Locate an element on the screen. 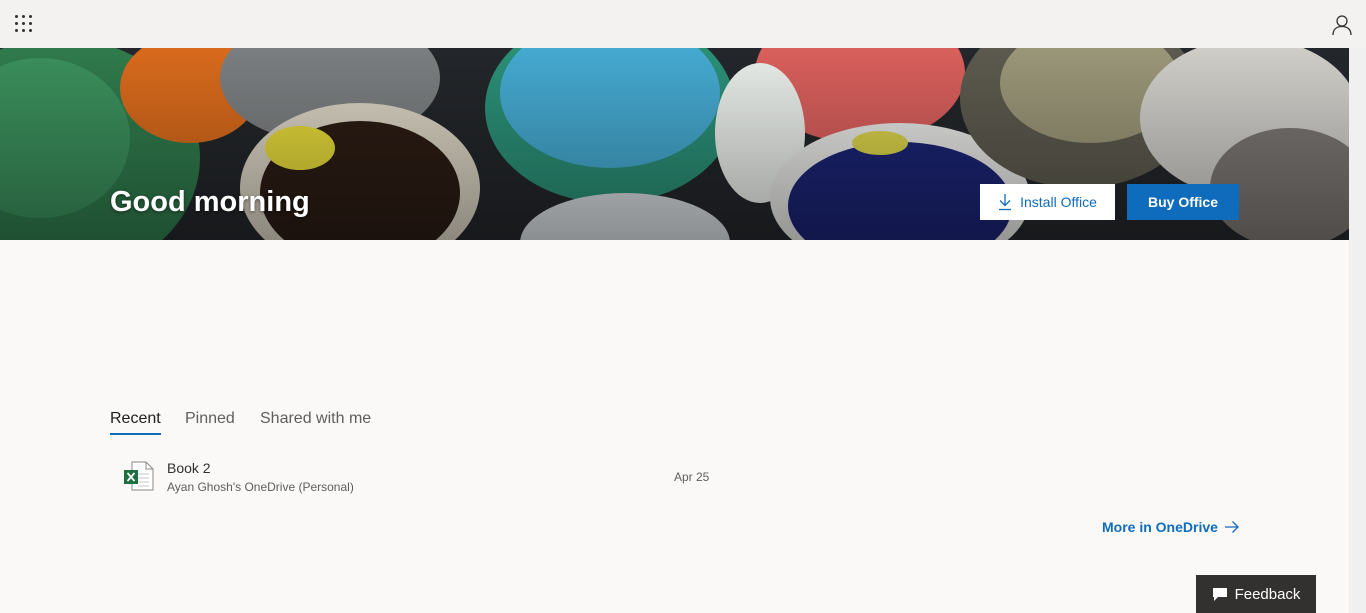 Image resolution: width=1366 pixels, height=613 pixels. chat-icon is located at coordinates (1219, 594).